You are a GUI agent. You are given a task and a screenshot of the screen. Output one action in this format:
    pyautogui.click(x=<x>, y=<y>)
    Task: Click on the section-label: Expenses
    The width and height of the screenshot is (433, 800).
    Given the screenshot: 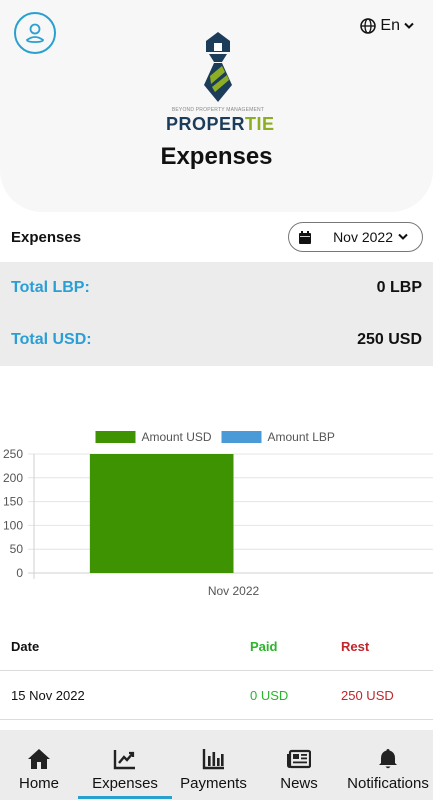 What is the action you would take?
    pyautogui.click(x=46, y=237)
    